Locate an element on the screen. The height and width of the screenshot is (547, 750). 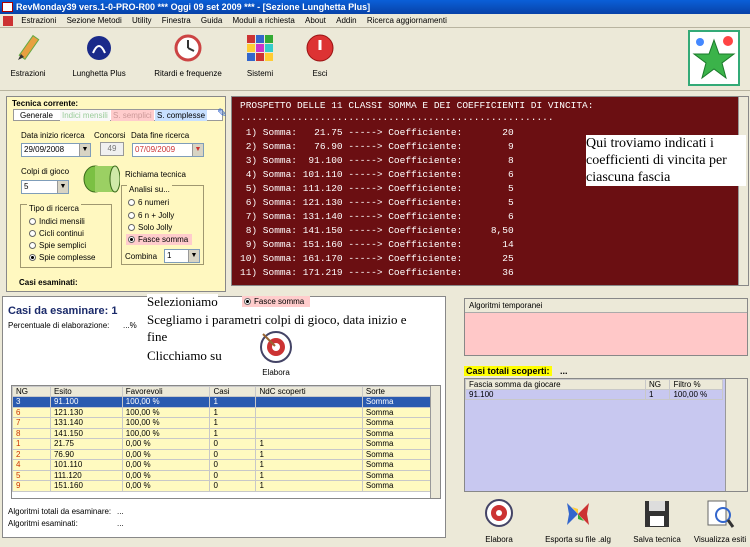
tab-complesse: S. complesse is located at coordinates (181, 115).